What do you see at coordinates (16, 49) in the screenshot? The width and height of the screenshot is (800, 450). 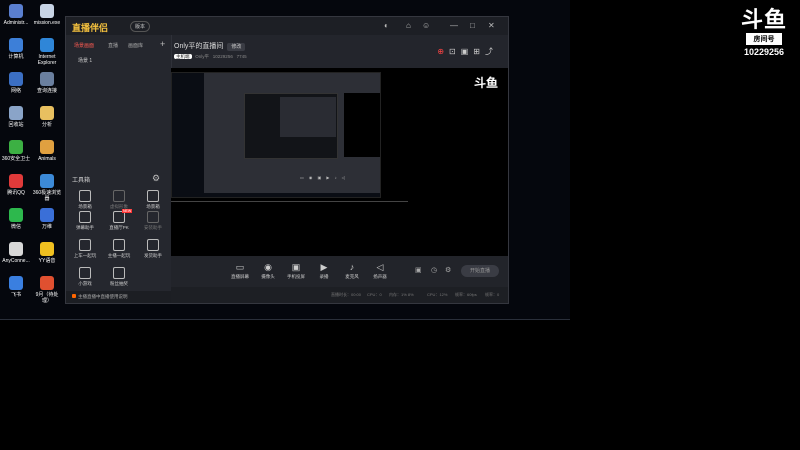 I see `desktop-icon: 计算机` at bounding box center [16, 49].